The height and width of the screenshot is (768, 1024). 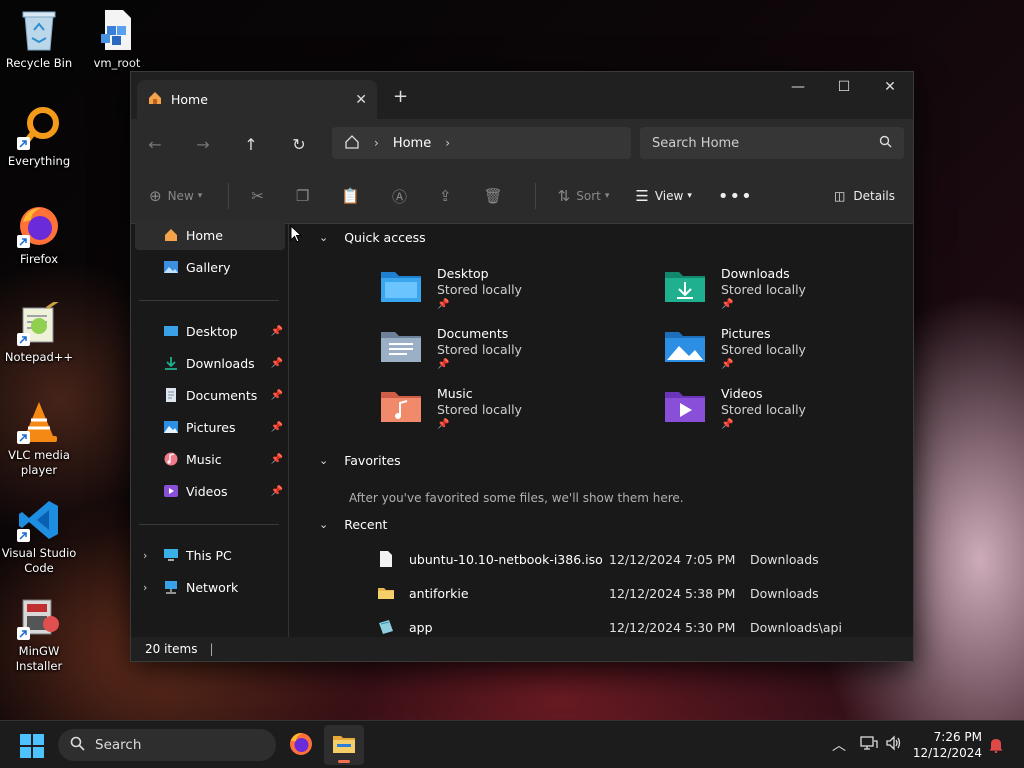 What do you see at coordinates (890, 87) in the screenshot?
I see `close-window-button: ✕` at bounding box center [890, 87].